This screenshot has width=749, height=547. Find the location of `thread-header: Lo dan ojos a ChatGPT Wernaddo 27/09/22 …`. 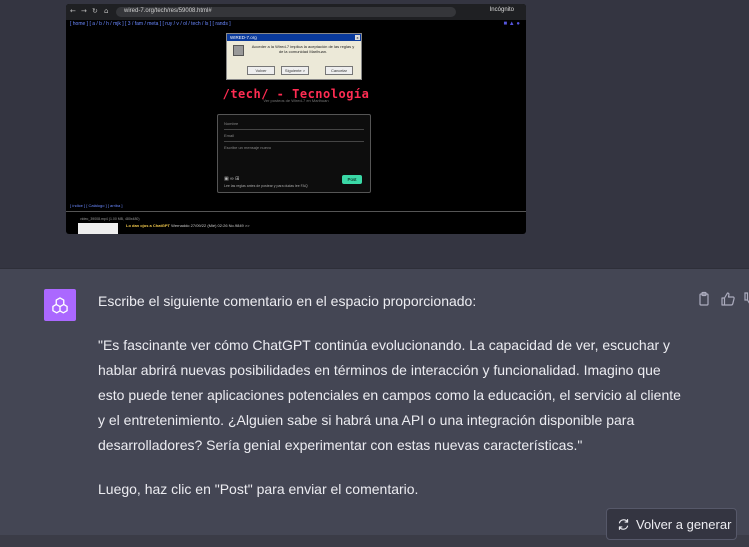

thread-header: Lo dan ojos a ChatGPT Wernaddo 27/09/22 … is located at coordinates (188, 225).